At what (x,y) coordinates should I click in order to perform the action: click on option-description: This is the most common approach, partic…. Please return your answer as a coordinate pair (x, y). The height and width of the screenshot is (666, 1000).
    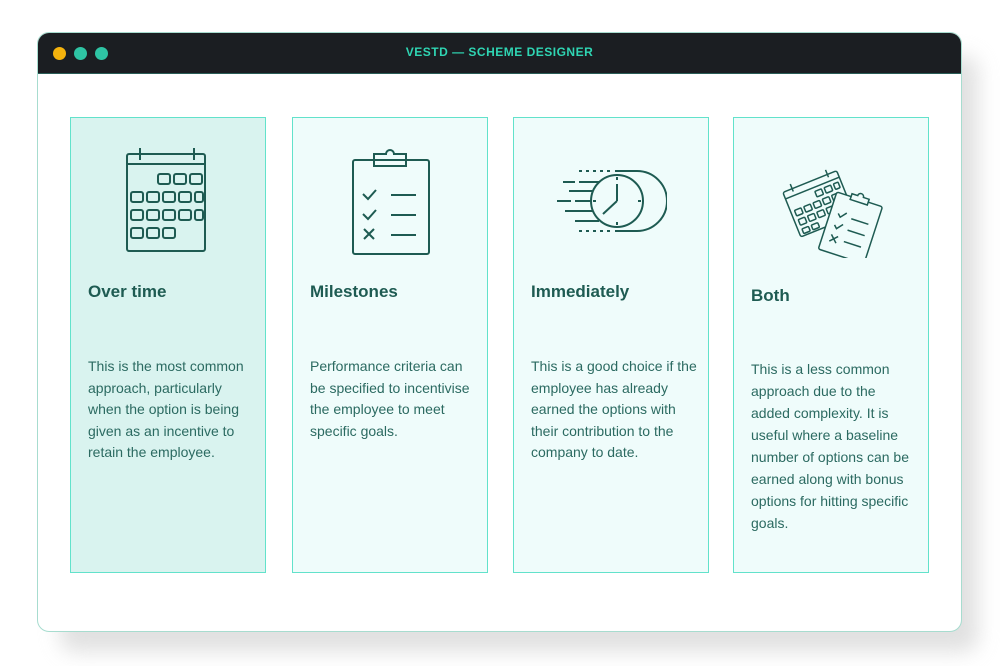
    Looking at the image, I should click on (166, 409).